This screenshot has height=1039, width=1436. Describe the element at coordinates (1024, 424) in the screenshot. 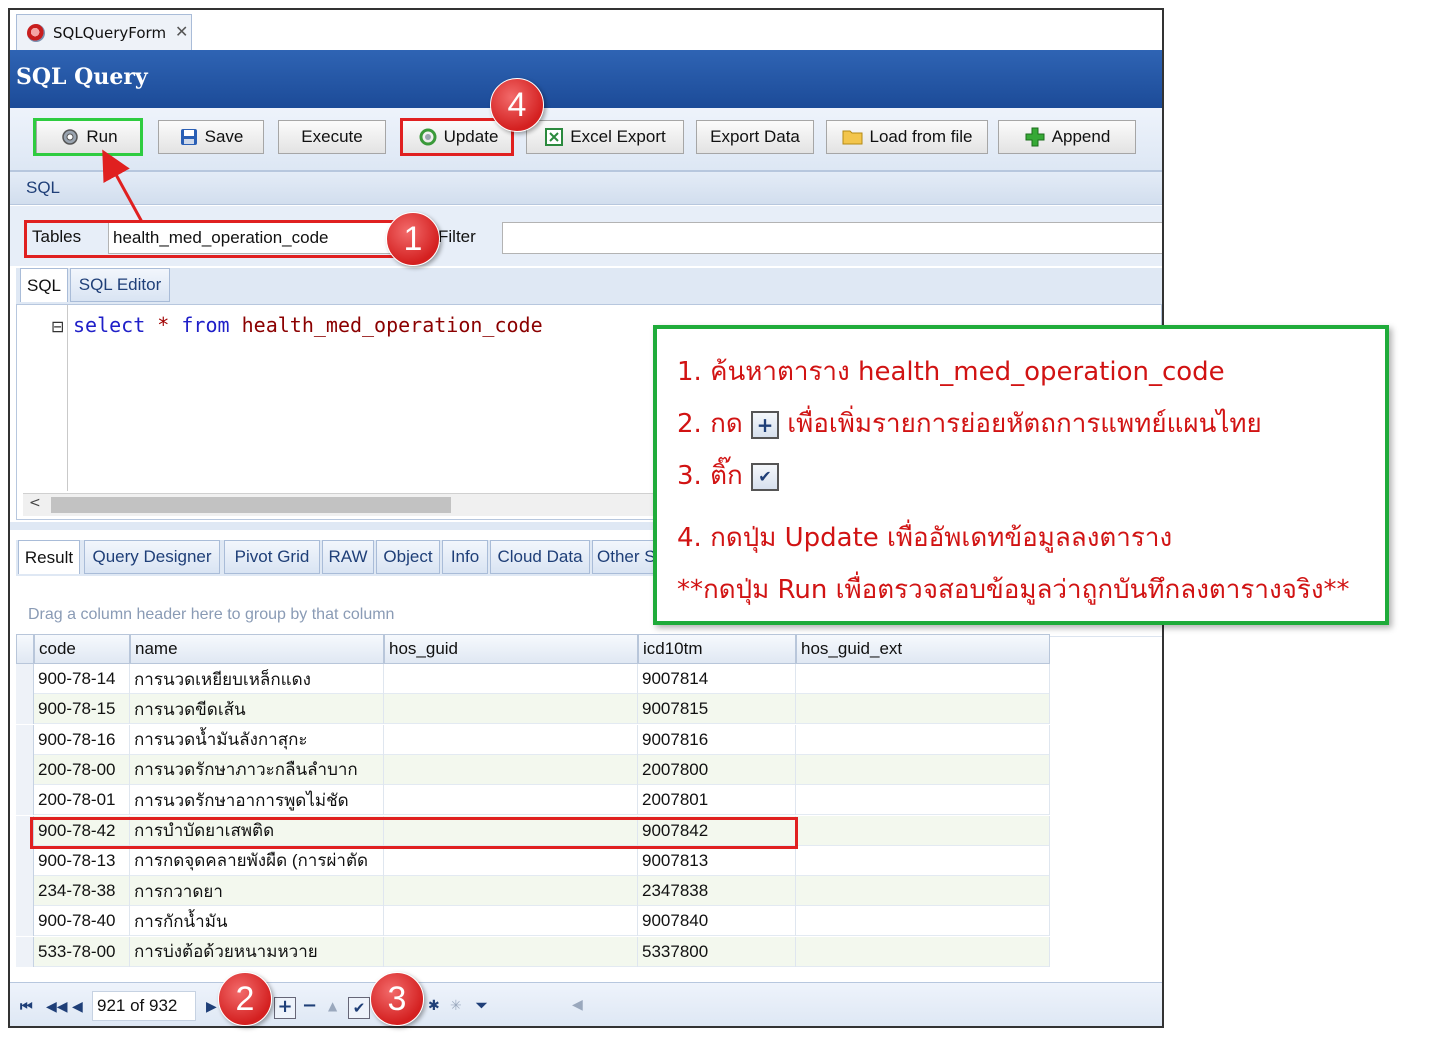

I see `note-line-2-suffix: เพื่อเพิ่มรายการย่อยหัตถการแพทย์แผนไทย` at that location.